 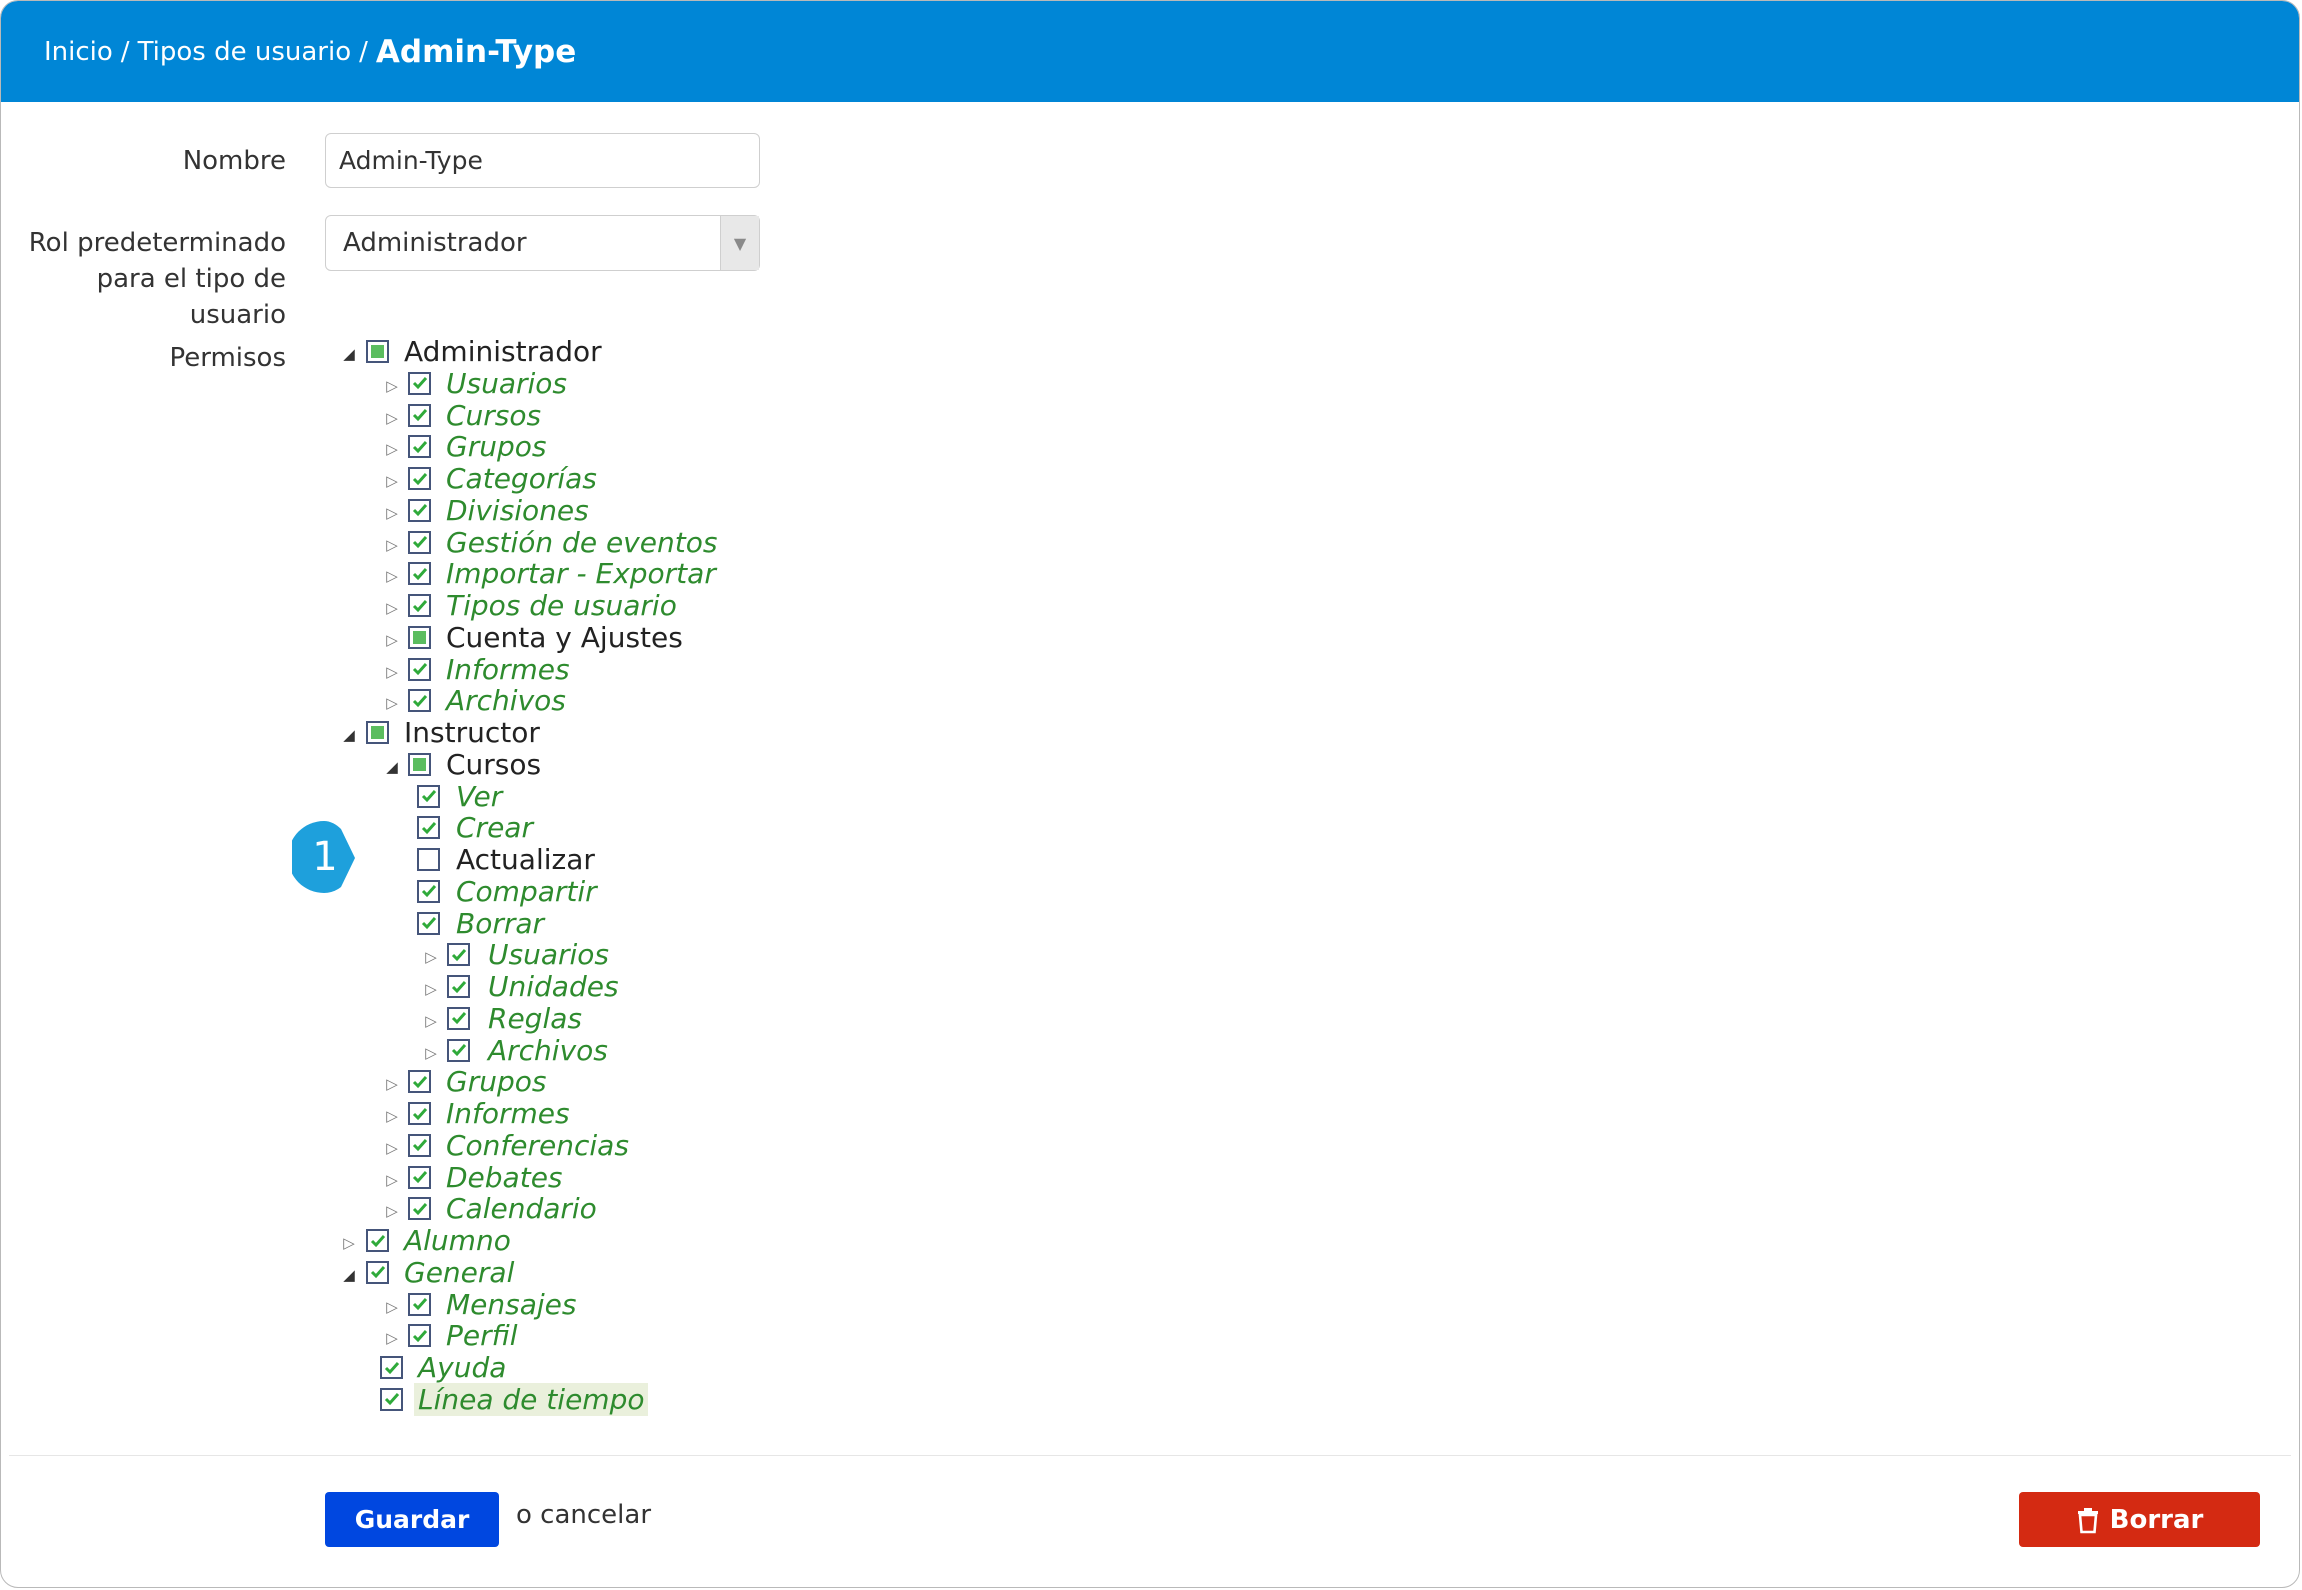 I want to click on delete-button: Borrar, so click(x=2139, y=1519).